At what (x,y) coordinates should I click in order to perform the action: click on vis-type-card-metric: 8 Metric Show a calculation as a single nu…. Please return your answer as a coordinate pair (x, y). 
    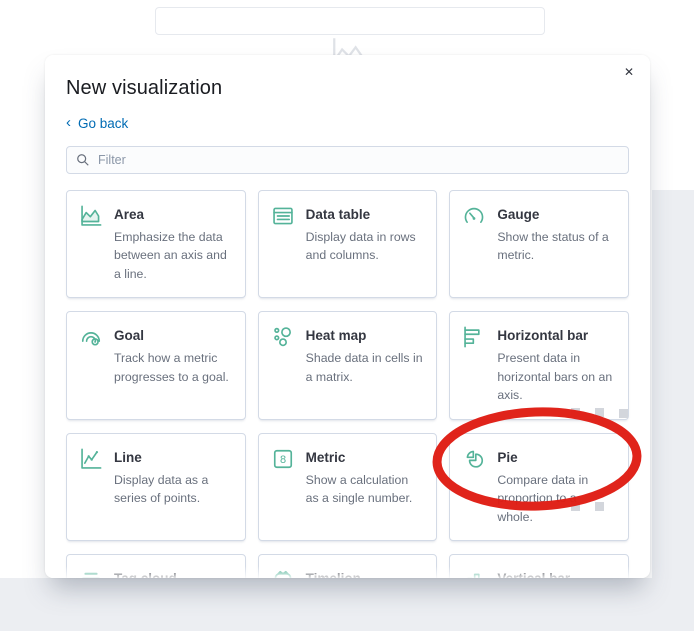
    Looking at the image, I should click on (347, 486).